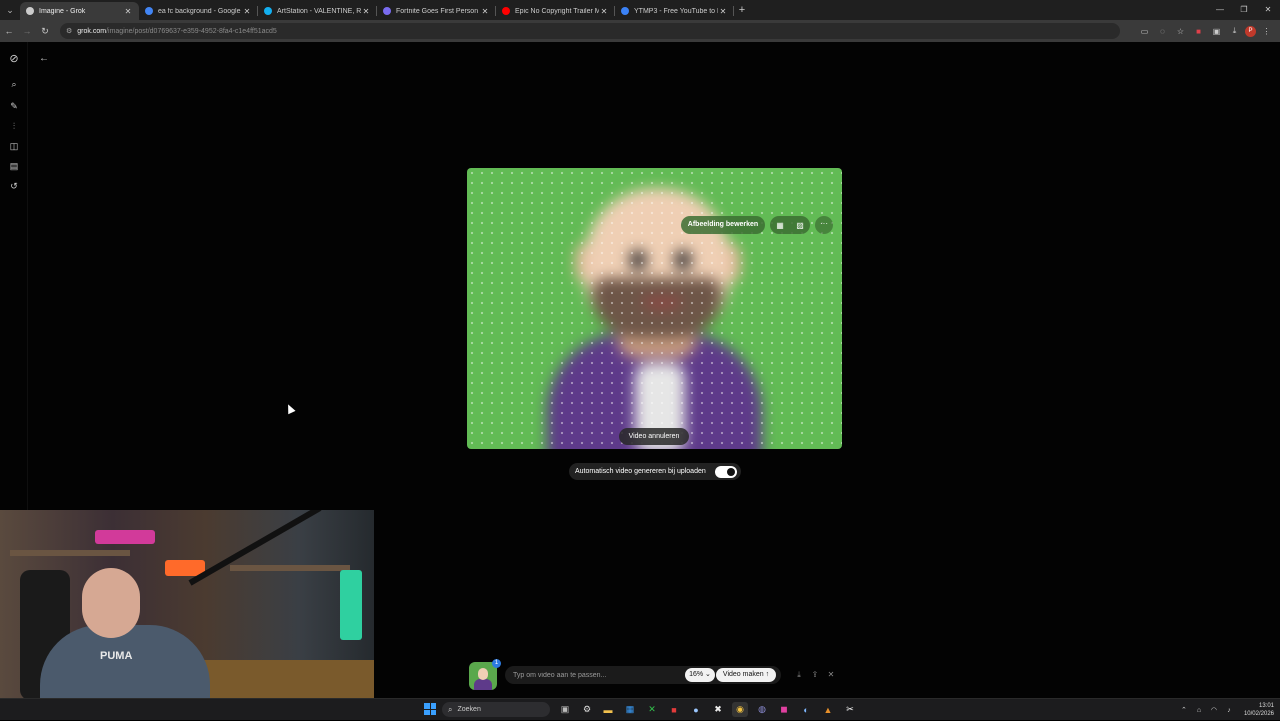 The height and width of the screenshot is (721, 1280). What do you see at coordinates (806, 709) in the screenshot?
I see `steam-icon: ◐` at bounding box center [806, 709].